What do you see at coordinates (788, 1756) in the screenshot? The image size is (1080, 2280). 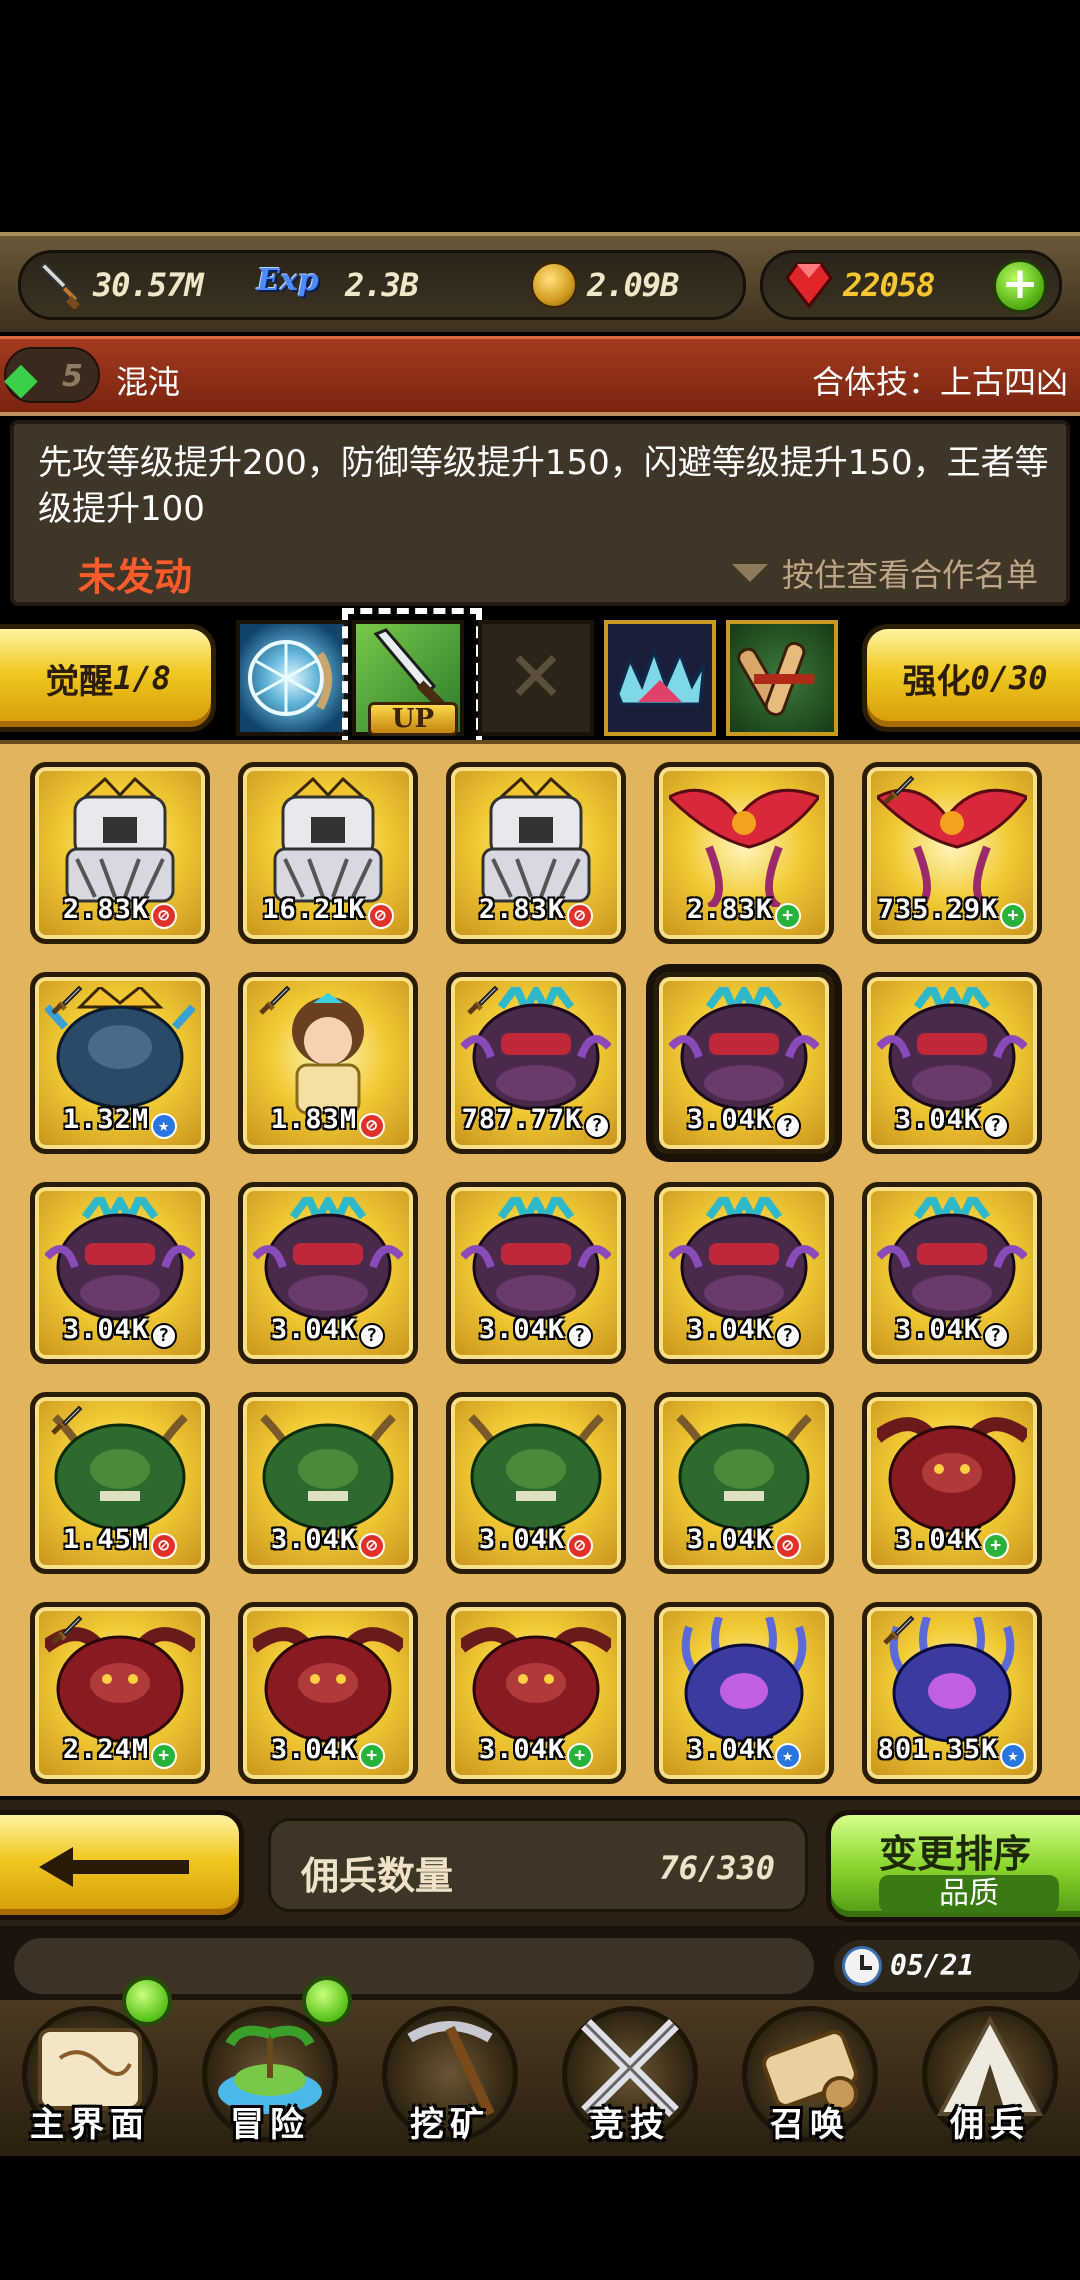 I see `element-badge-icon: ★` at bounding box center [788, 1756].